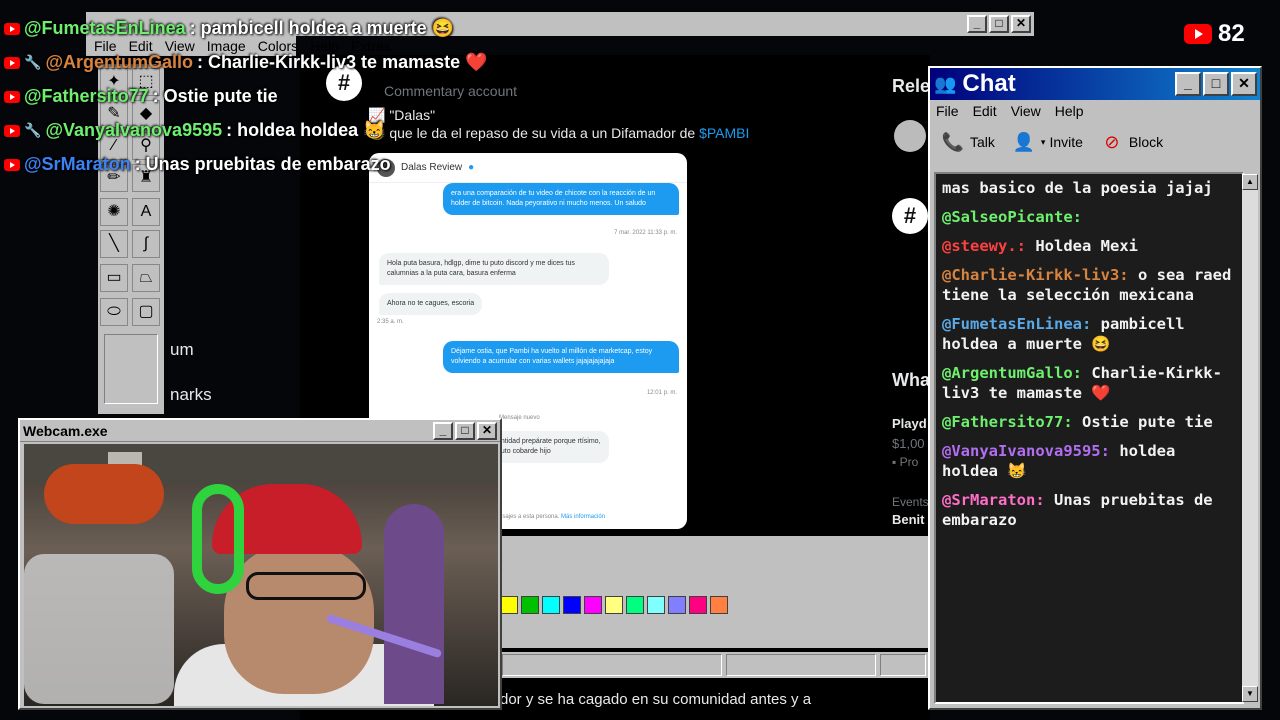 The image size is (1280, 720). Describe the element at coordinates (1012, 373) in the screenshot. I see `chat-username: @ArgentumGallo:` at that location.